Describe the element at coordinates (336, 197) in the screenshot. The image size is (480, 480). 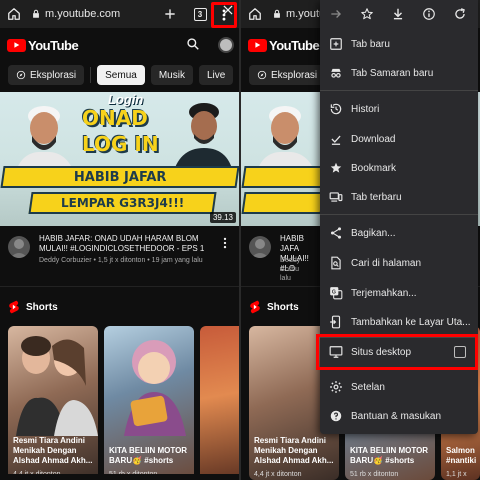
I see `recent-tabs-icon` at that location.